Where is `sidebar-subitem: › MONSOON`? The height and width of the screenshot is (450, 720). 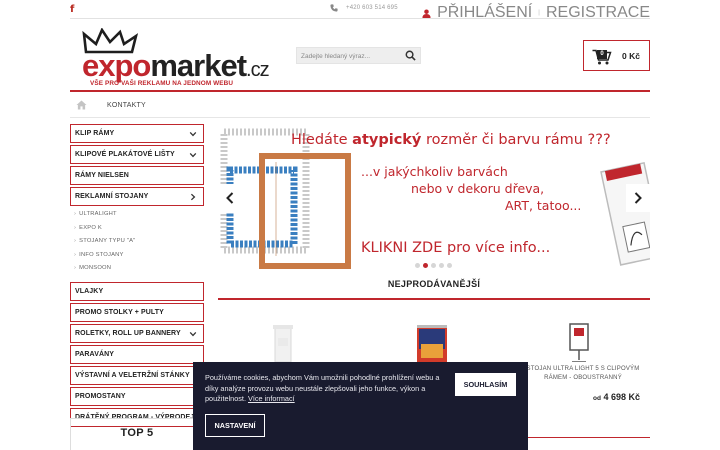
sidebar-subitem: › MONSOON is located at coordinates (137, 269).